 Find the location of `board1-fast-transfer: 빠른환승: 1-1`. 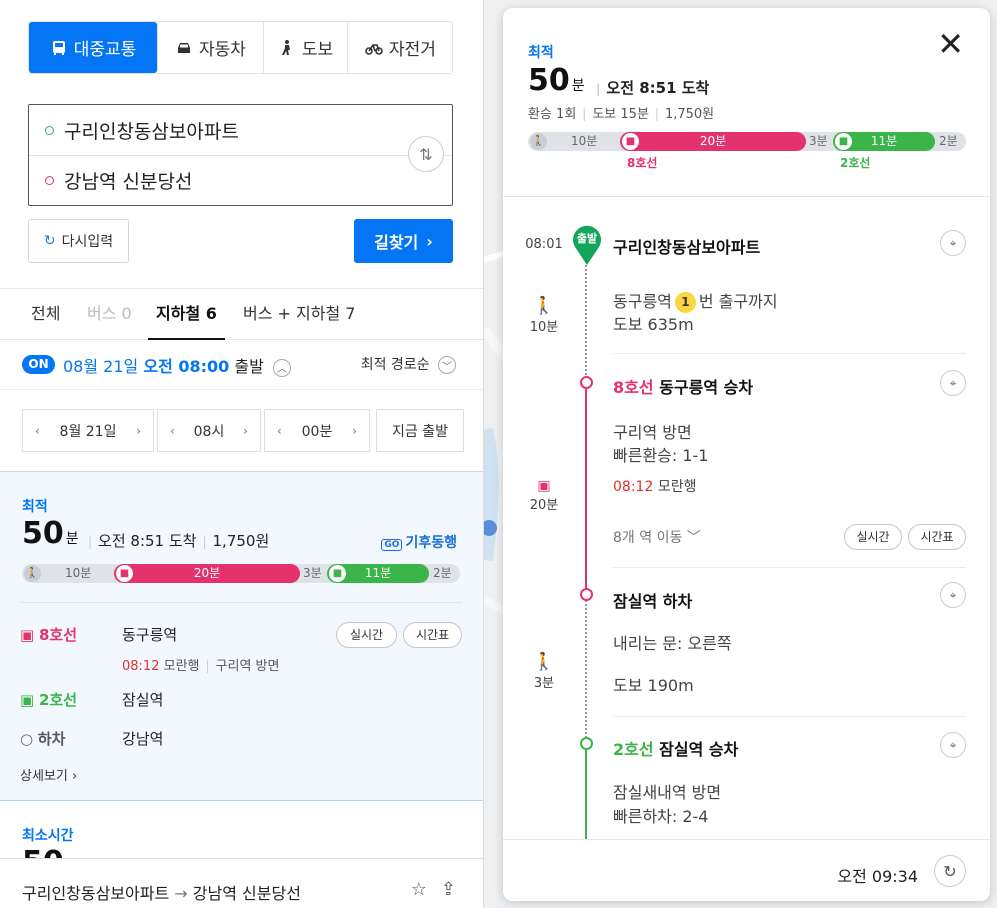

board1-fast-transfer: 빠른환승: 1-1 is located at coordinates (661, 455).